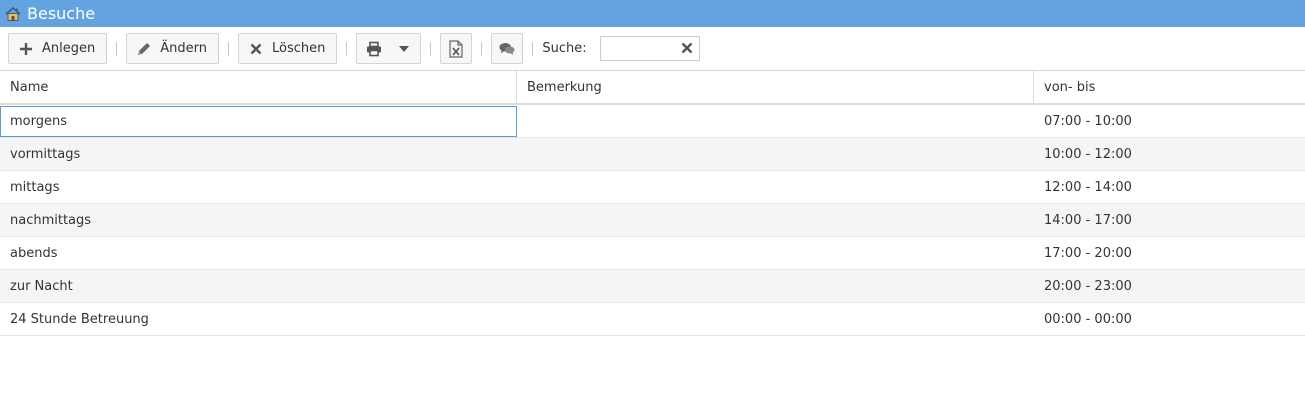  What do you see at coordinates (69, 48) in the screenshot?
I see `add-button-label: Anlegen` at bounding box center [69, 48].